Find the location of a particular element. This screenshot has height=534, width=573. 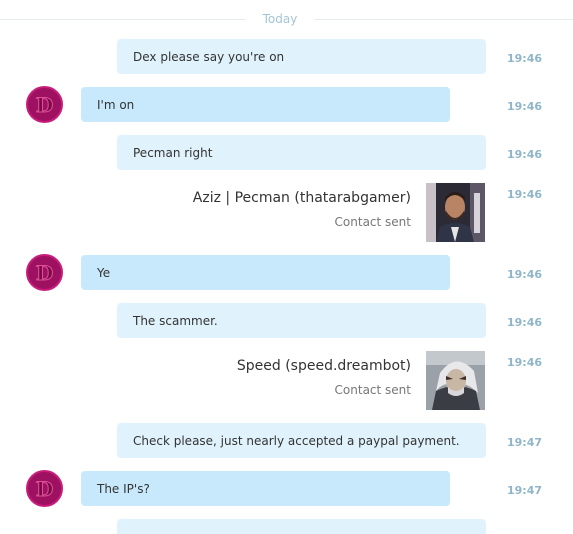

date-divider-label: Today is located at coordinates (280, 19).